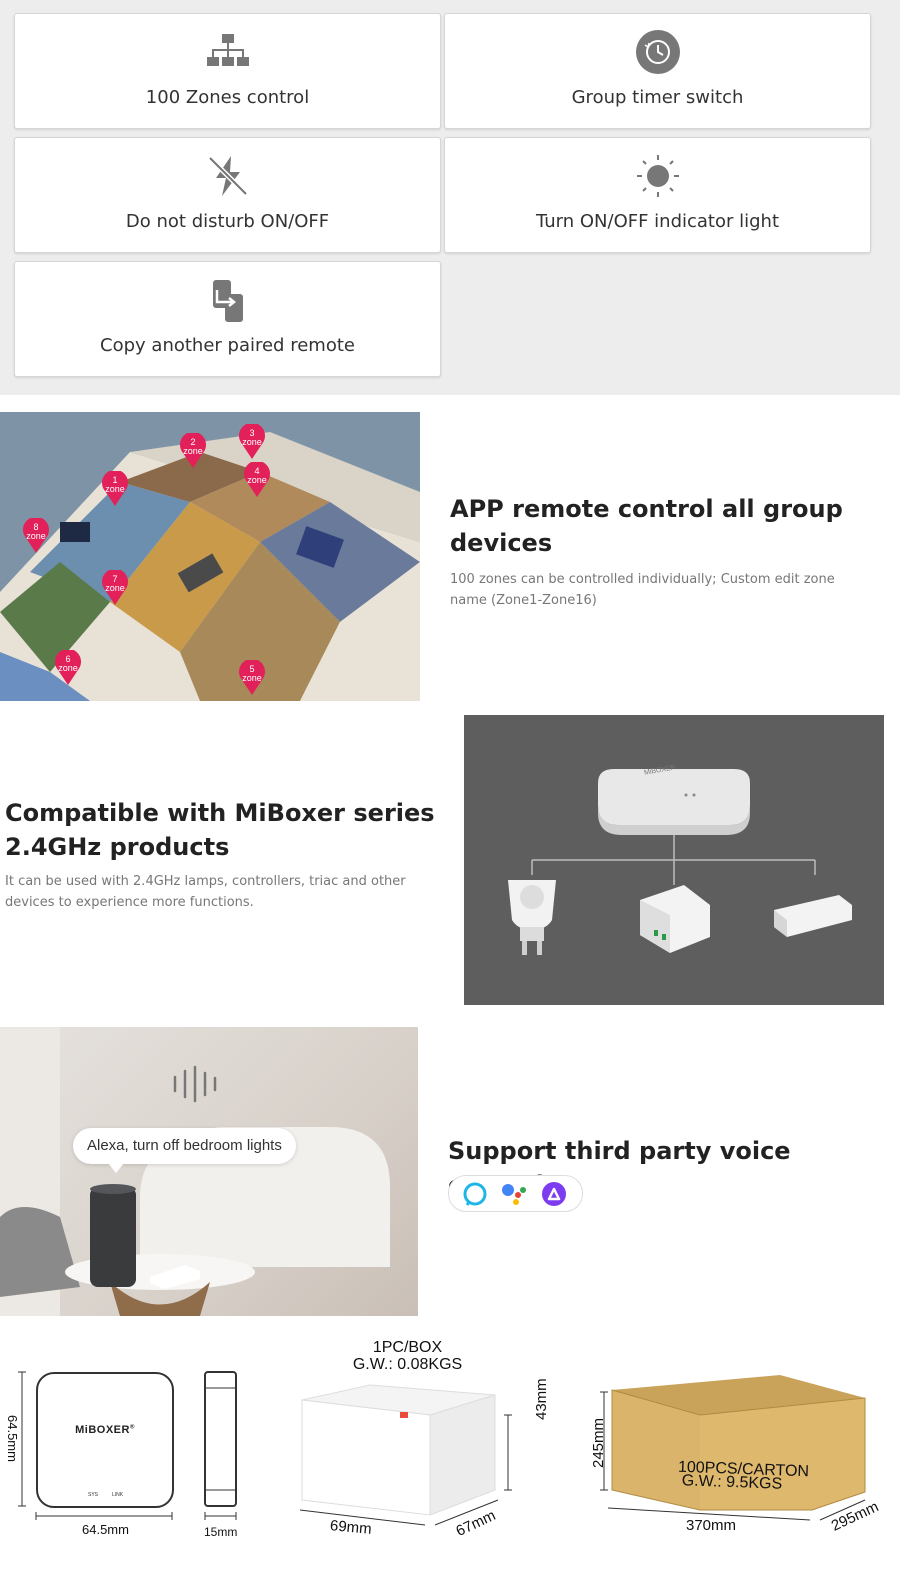 This screenshot has height=1593, width=900. I want to click on zone-pin-3: 3 zone, so click(252, 441).